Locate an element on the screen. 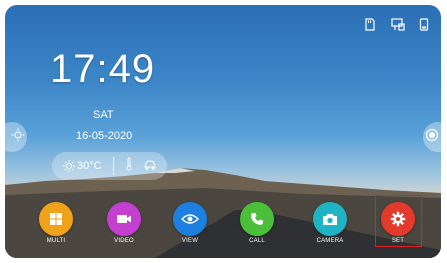 Image resolution: width=447 pixels, height=263 pixels. app-multi: MULTI is located at coordinates (56, 227).